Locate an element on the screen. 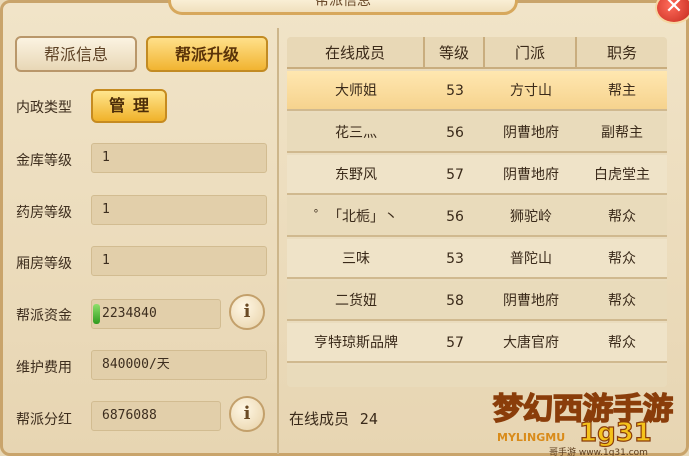 This screenshot has width=689, height=456. logo-site: 1g31 is located at coordinates (615, 433).